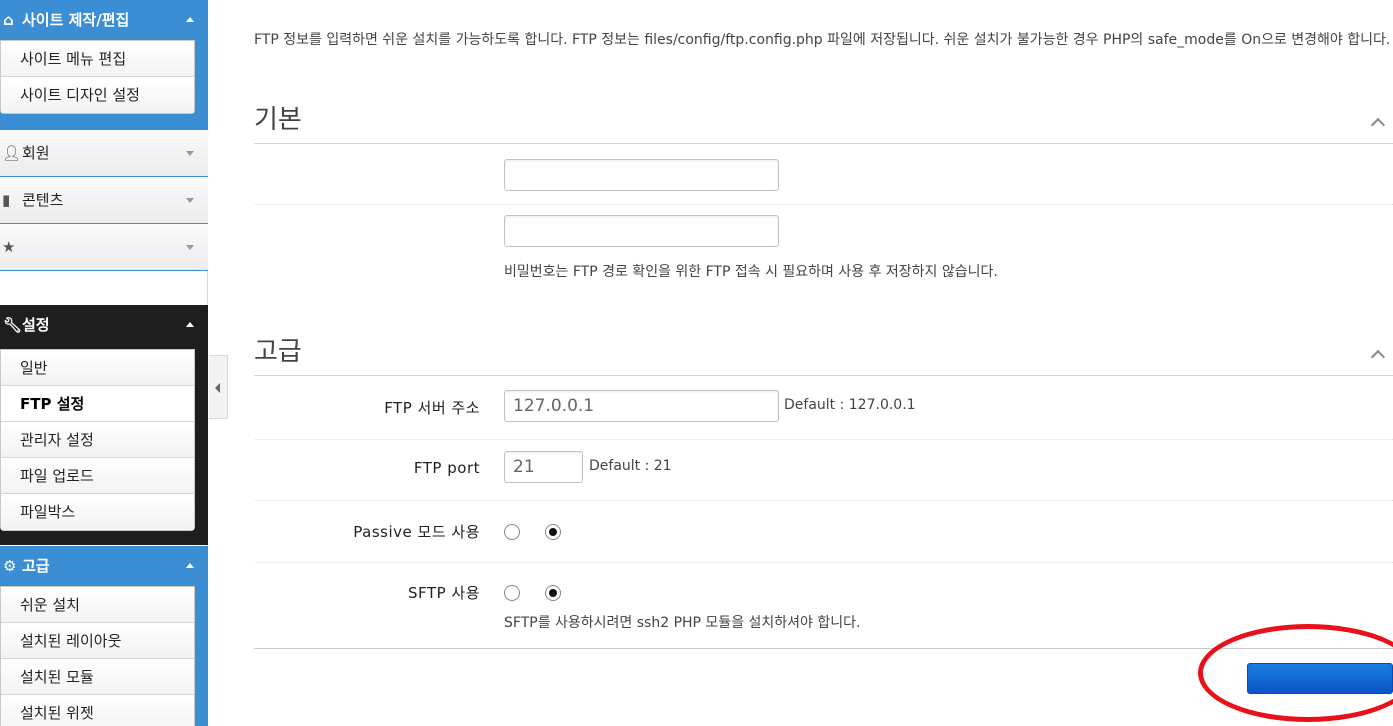  What do you see at coordinates (8, 20) in the screenshot?
I see `home-icon: ⌂` at bounding box center [8, 20].